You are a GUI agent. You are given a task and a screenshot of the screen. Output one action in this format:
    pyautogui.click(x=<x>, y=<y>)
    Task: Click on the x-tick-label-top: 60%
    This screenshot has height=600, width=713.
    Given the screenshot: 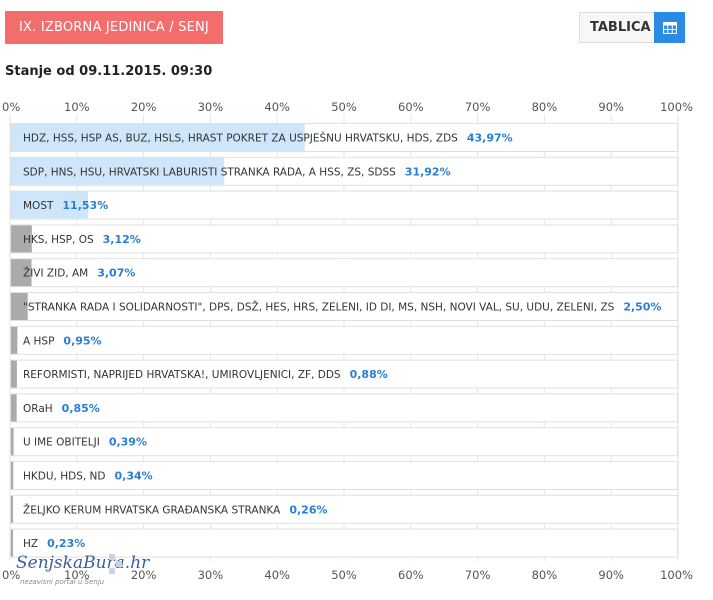 What is the action you would take?
    pyautogui.click(x=411, y=107)
    